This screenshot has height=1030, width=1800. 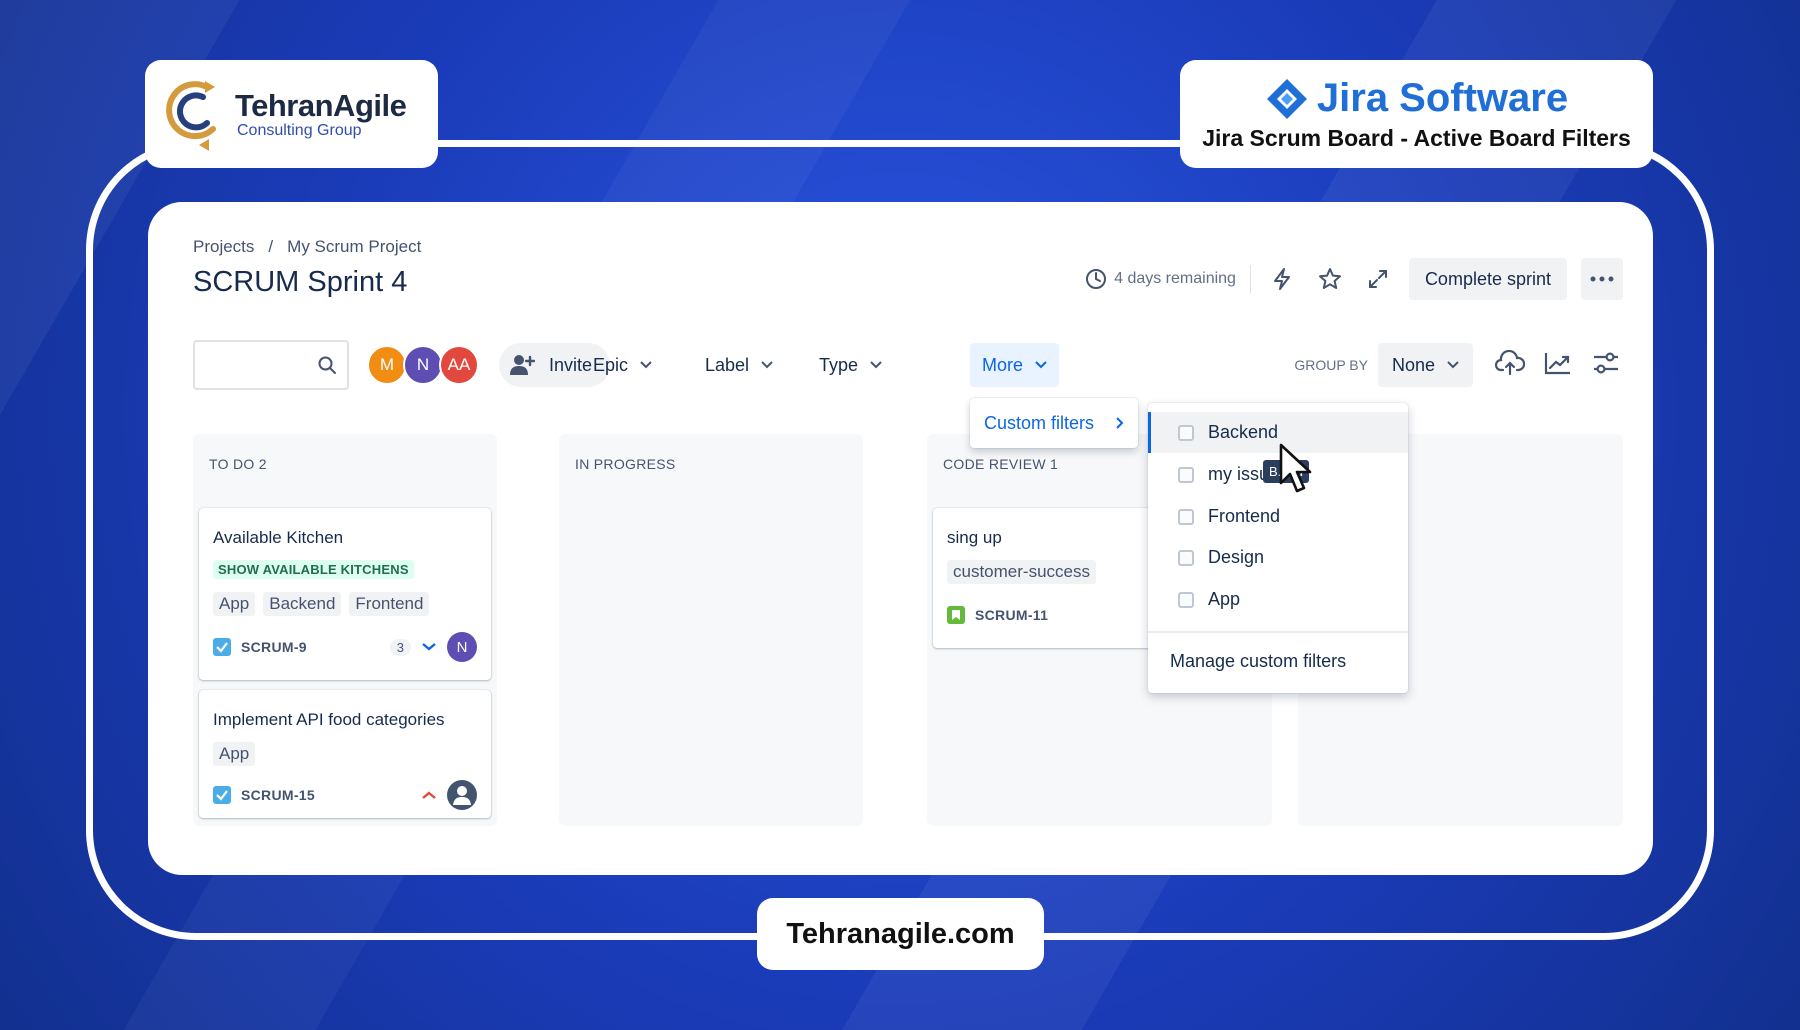 I want to click on issue-title: Implement API food categories, so click(x=329, y=719).